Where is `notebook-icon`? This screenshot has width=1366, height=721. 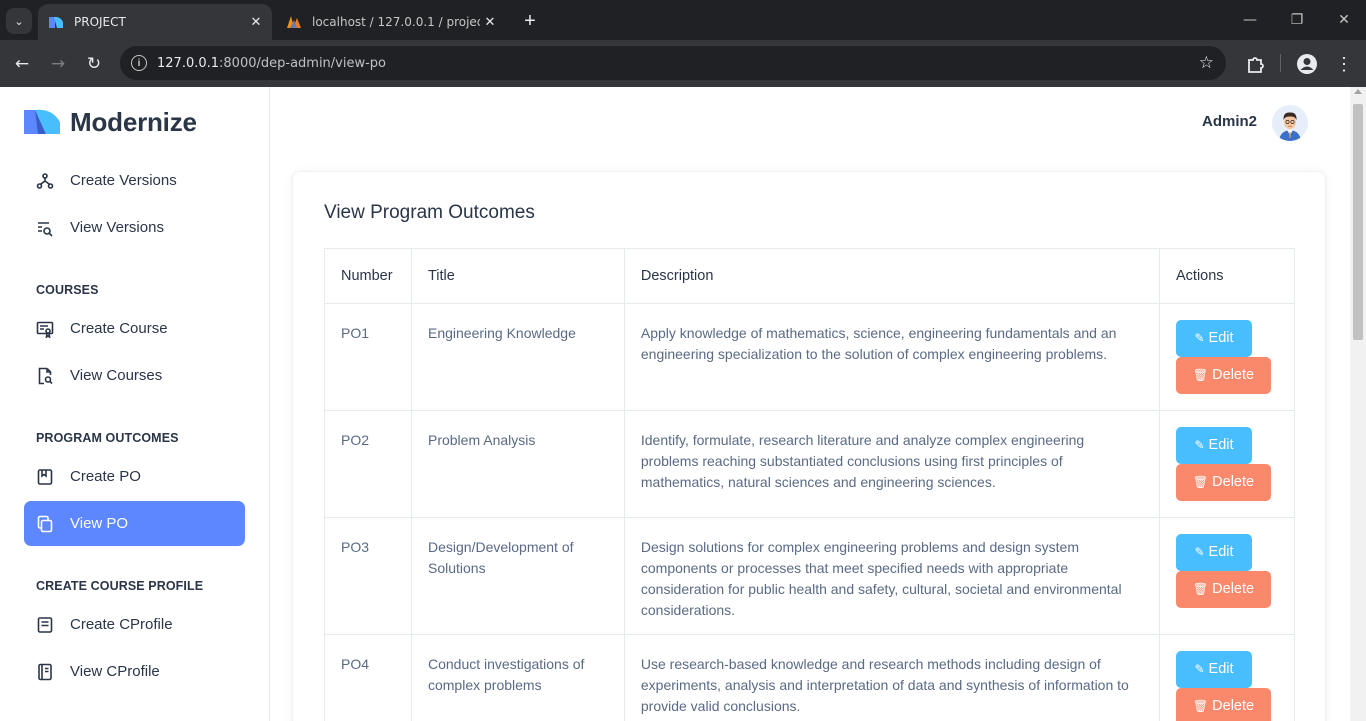
notebook-icon is located at coordinates (45, 671).